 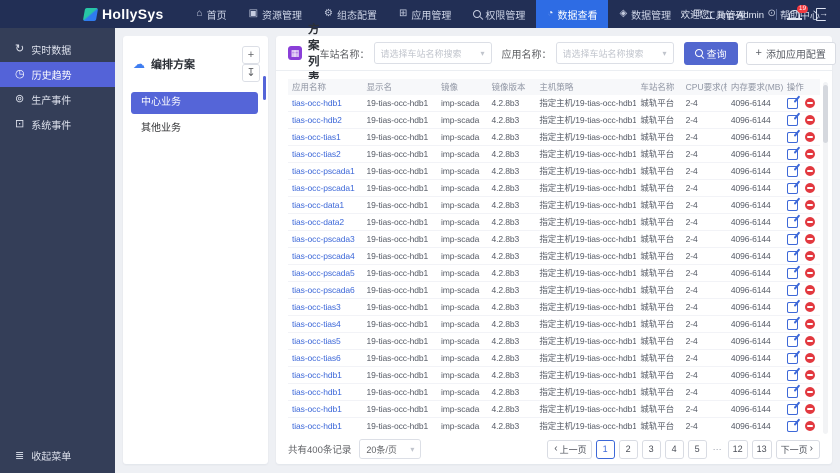 I want to click on collapse-menu-button: ≣ 收起菜单, so click(x=43, y=455).